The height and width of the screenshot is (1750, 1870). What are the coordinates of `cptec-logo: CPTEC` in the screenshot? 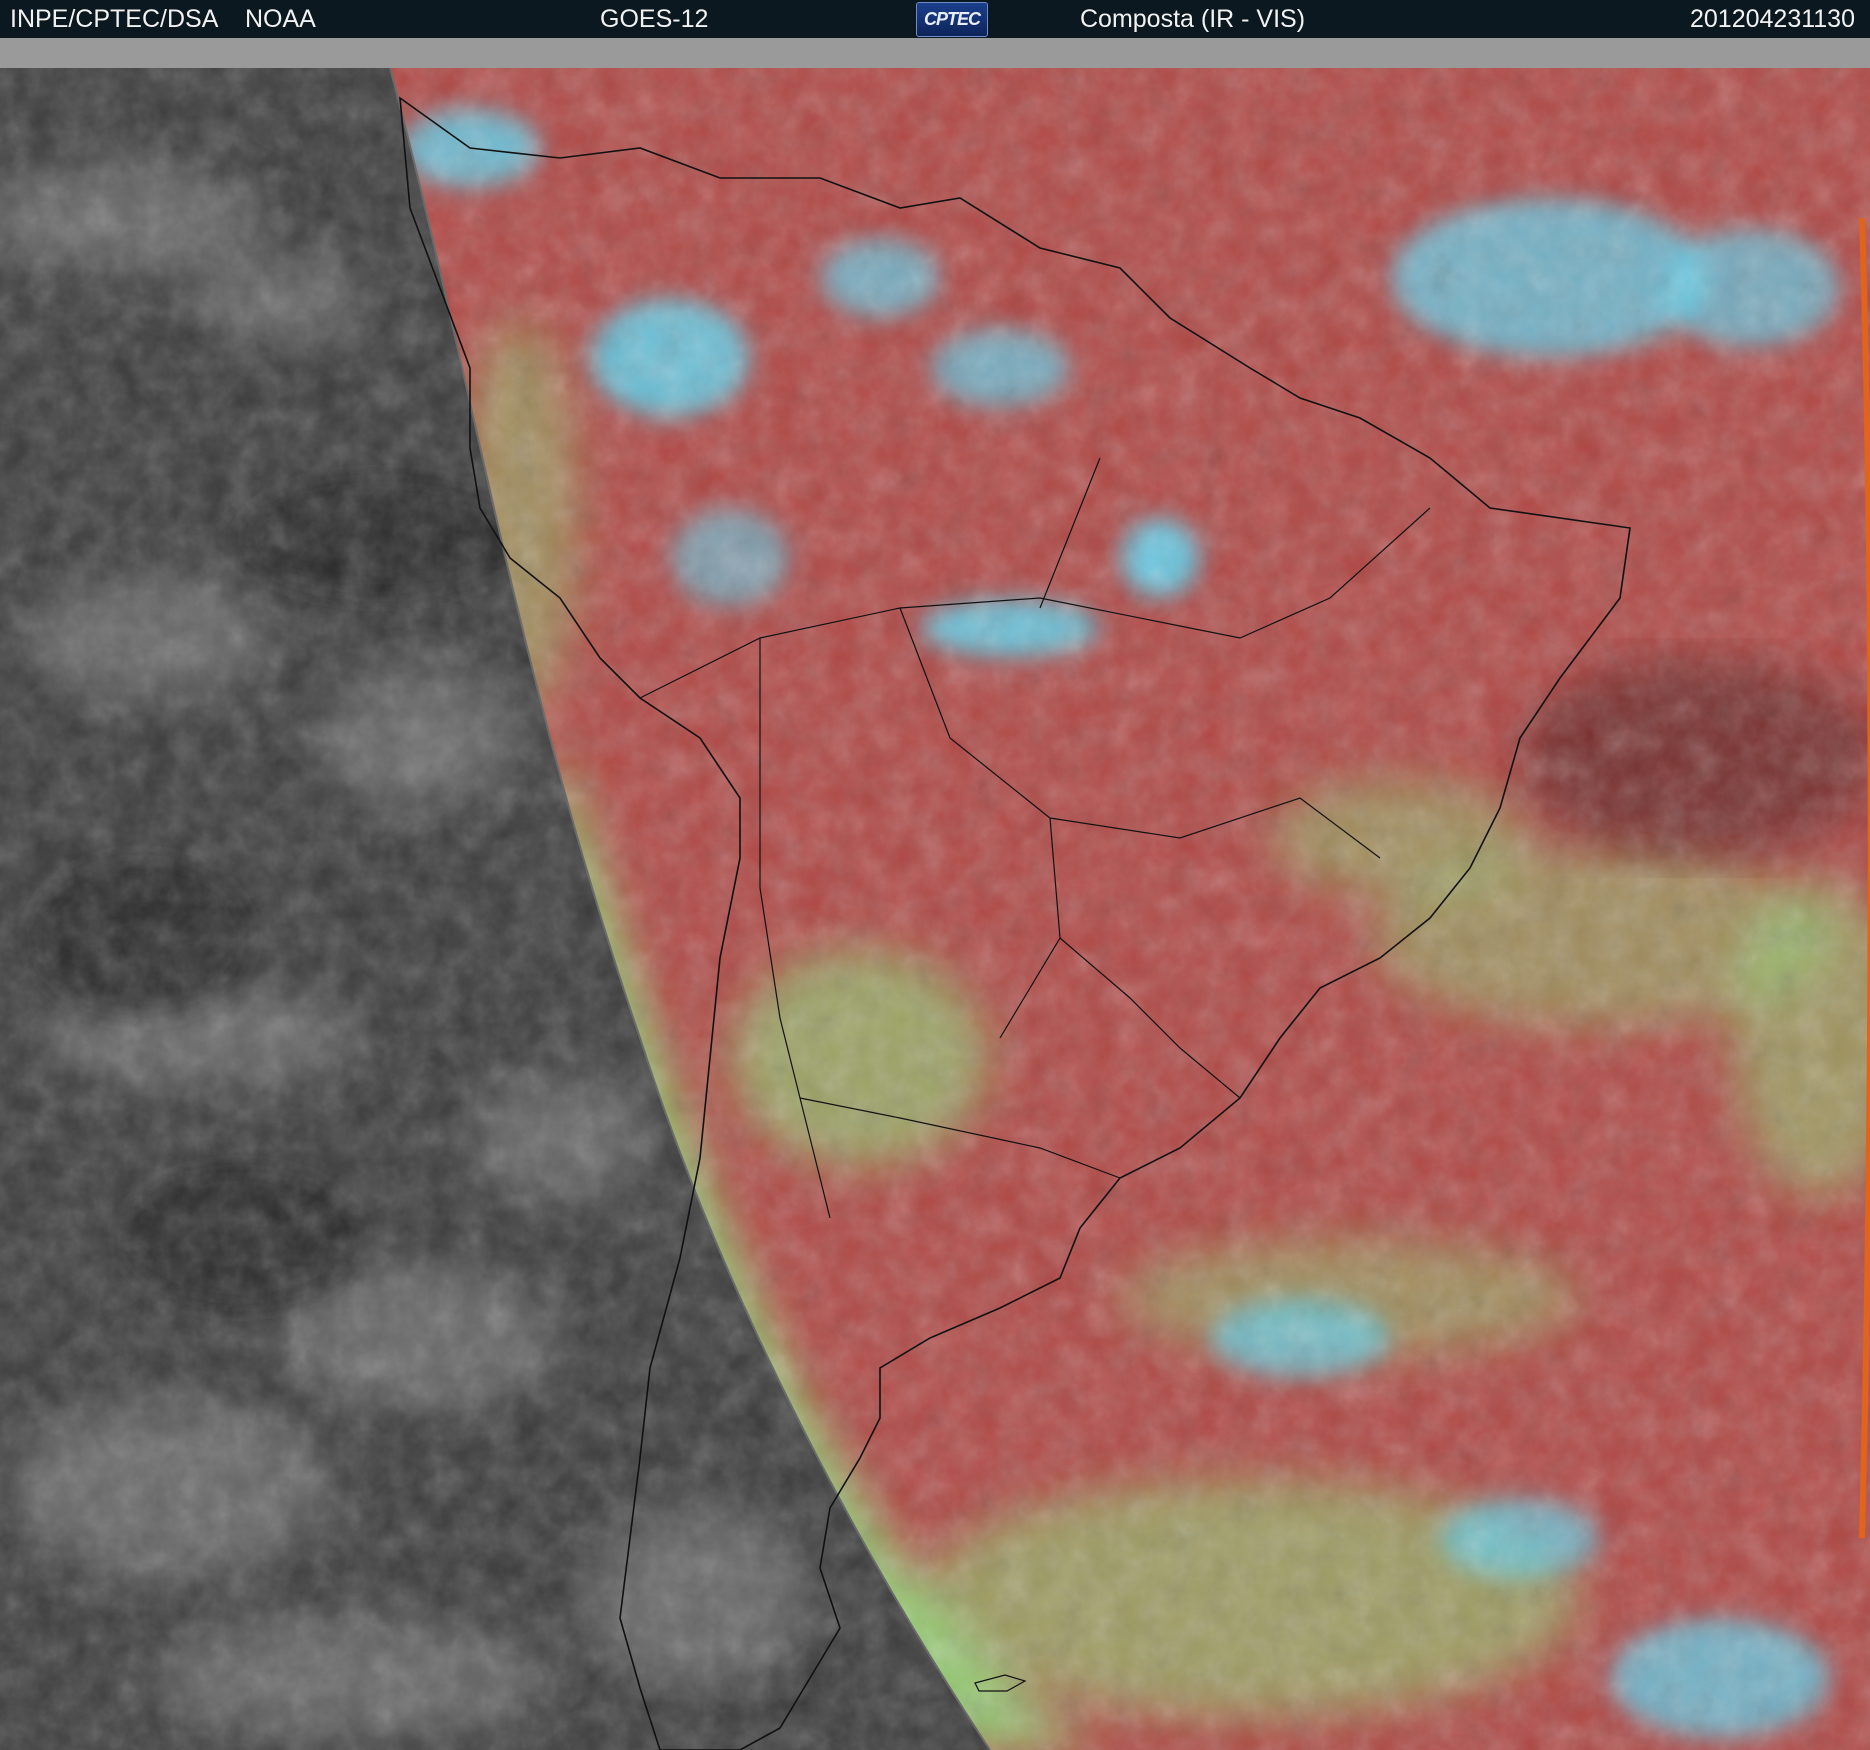 It's located at (952, 19).